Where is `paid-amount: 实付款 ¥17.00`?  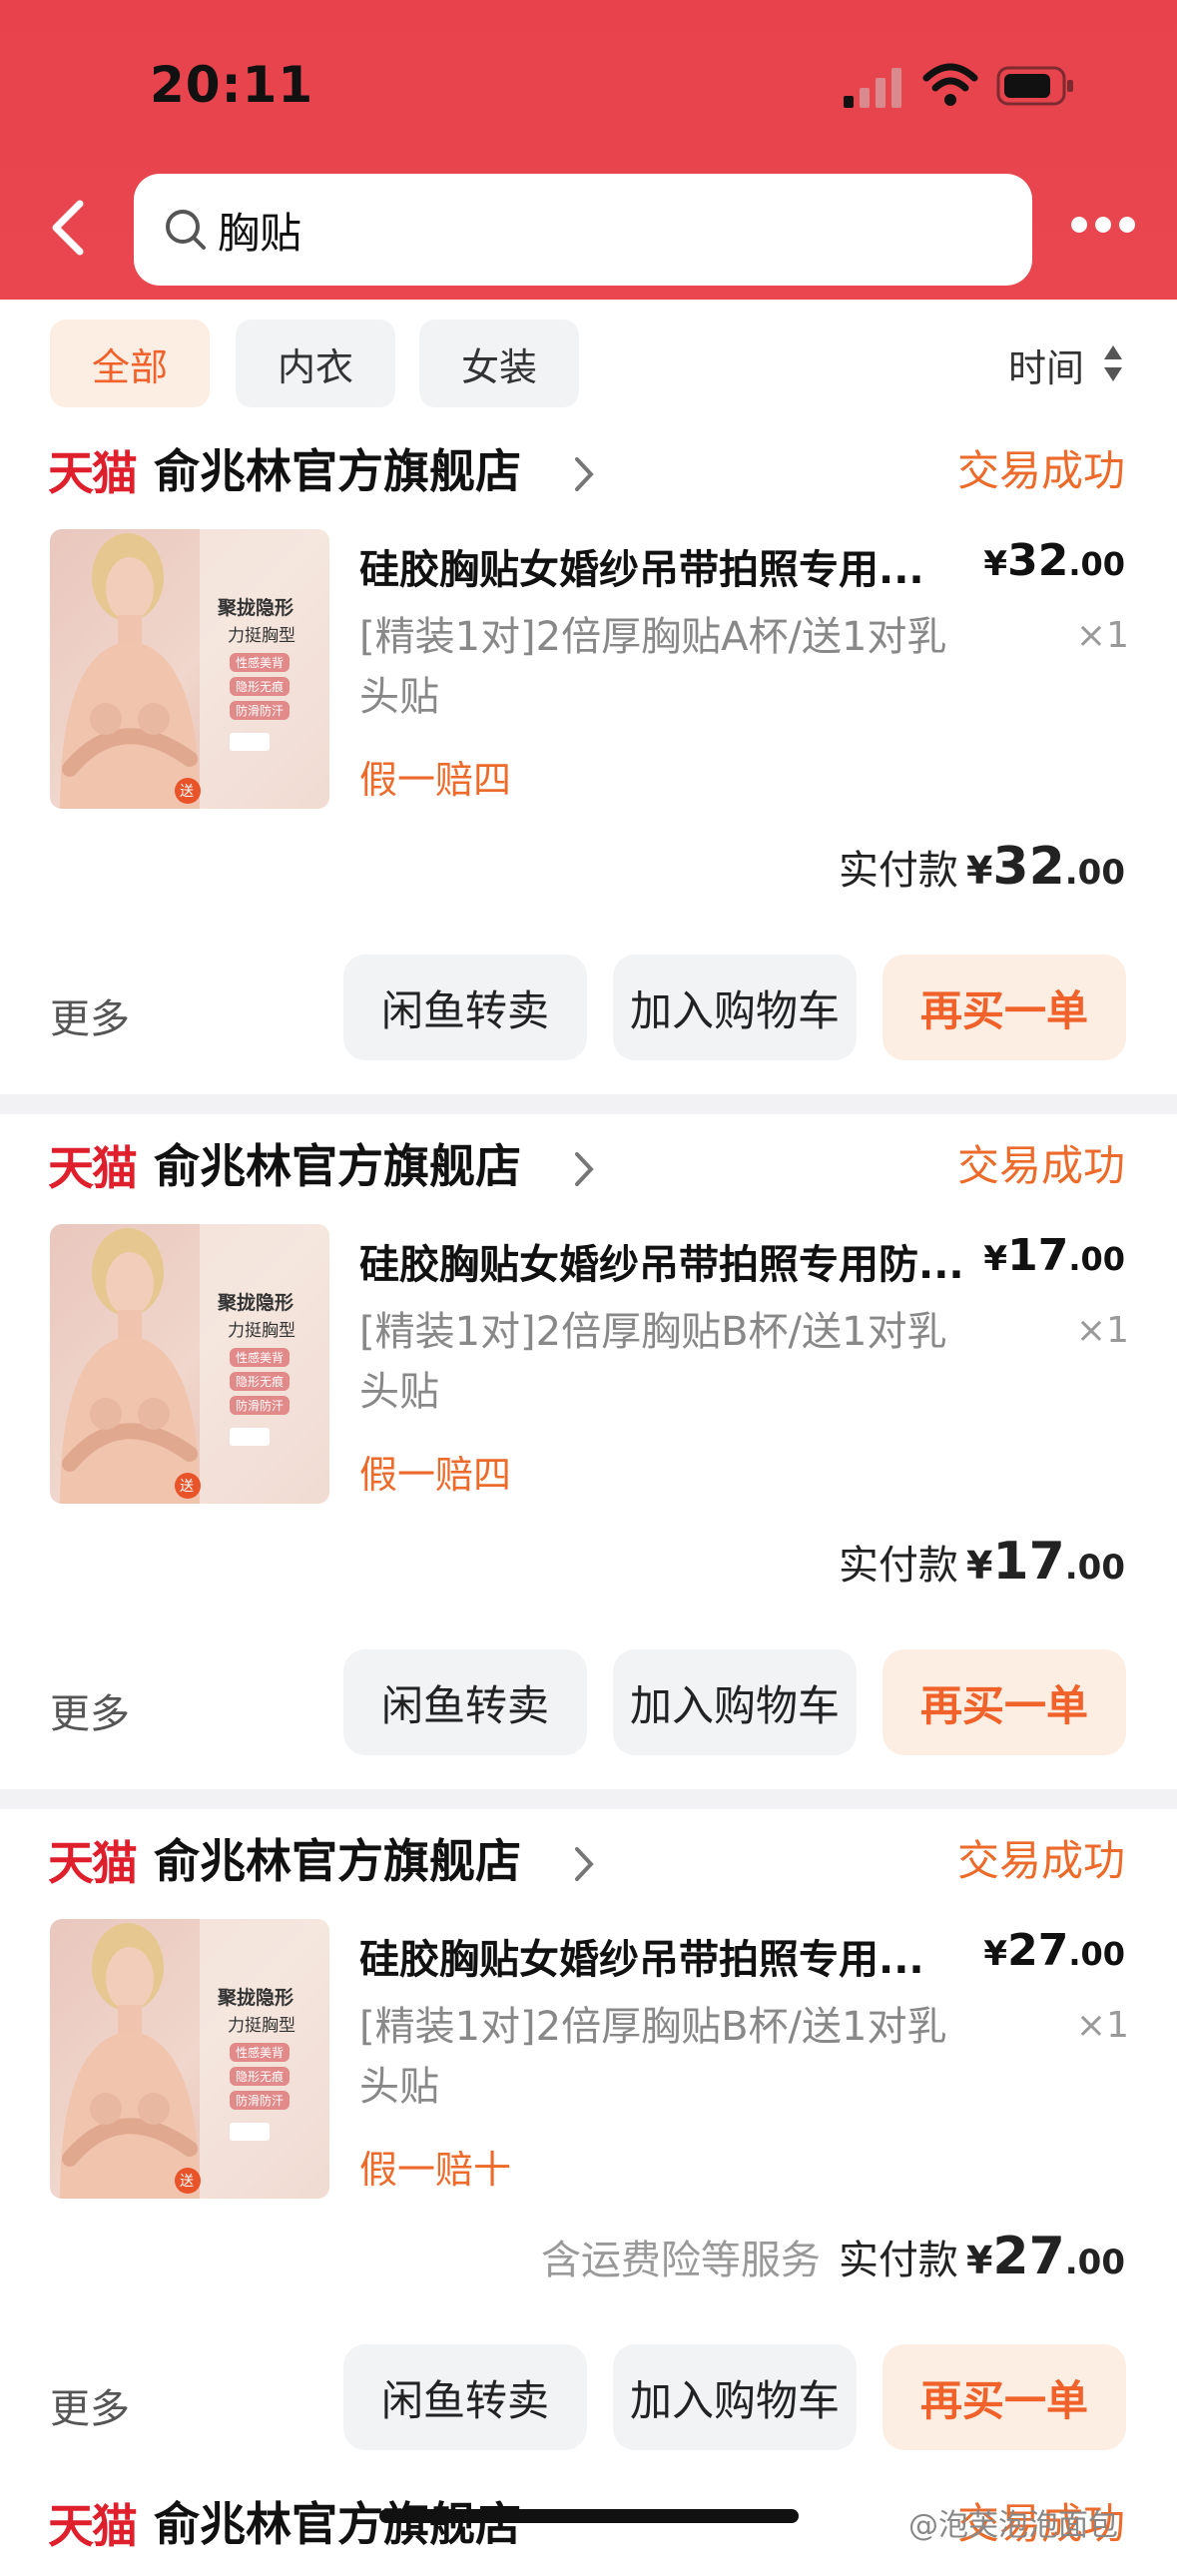 paid-amount: 实付款 ¥17.00 is located at coordinates (973, 1562).